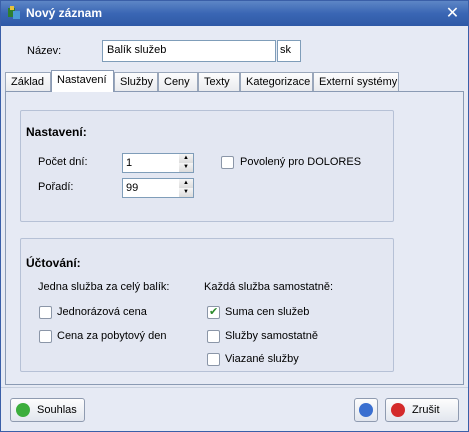  I want to click on tab-kategorizace: Kategorizace, so click(276, 81).